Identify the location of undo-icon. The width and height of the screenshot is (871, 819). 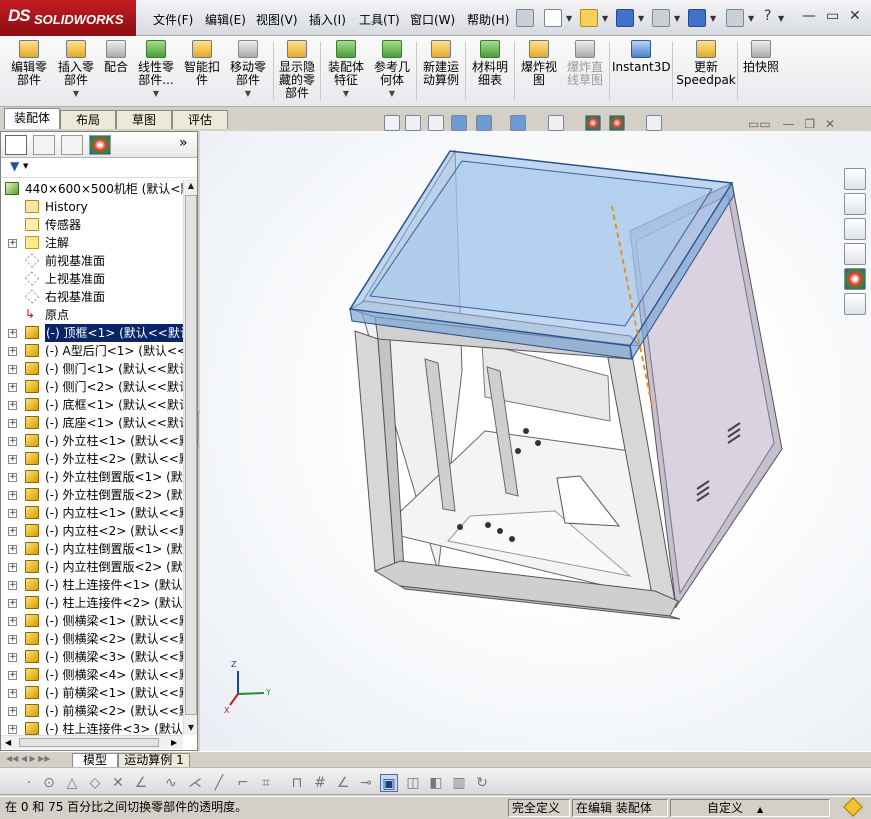
(697, 18).